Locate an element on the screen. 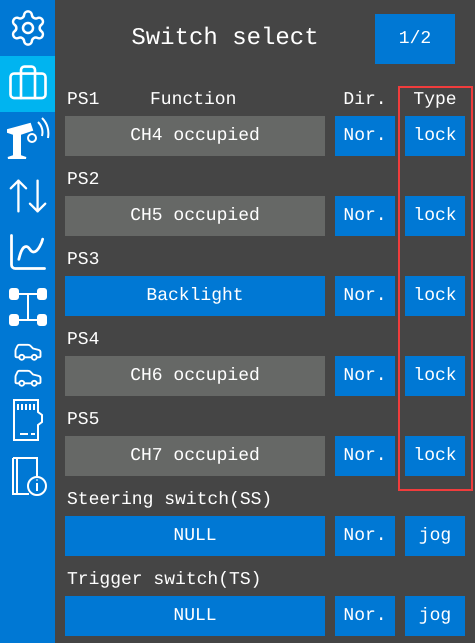 This screenshot has height=643, width=475. switch-label: PS5 is located at coordinates (83, 420).